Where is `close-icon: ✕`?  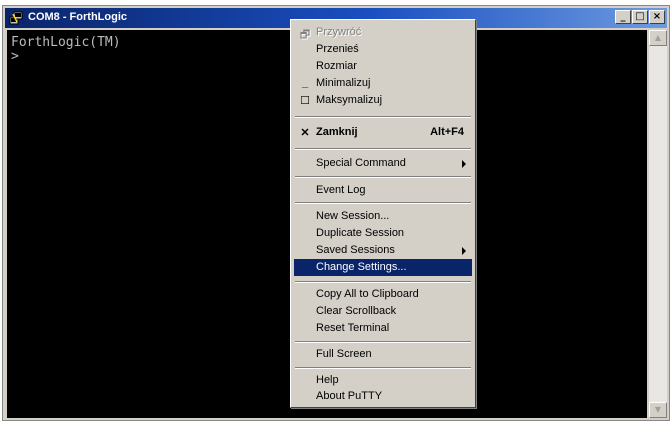 close-icon: ✕ is located at coordinates (305, 133).